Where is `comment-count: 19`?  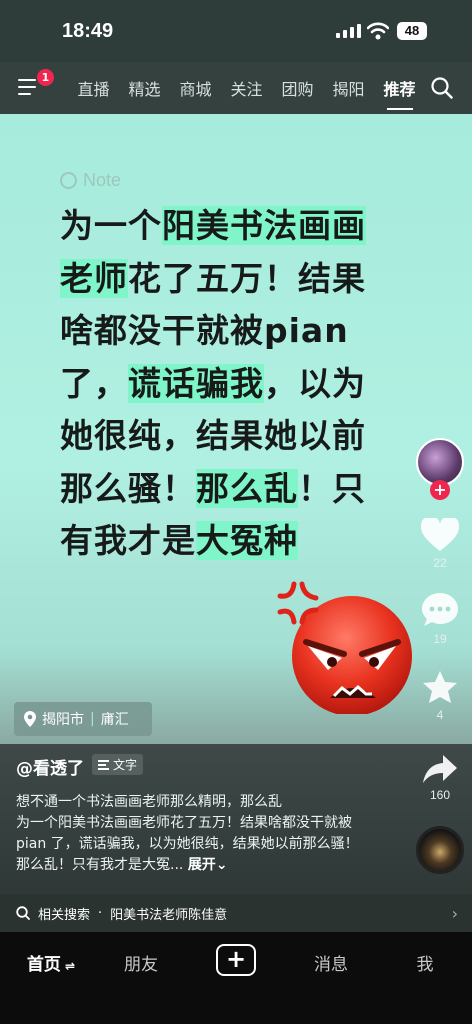
comment-count: 19 is located at coordinates (440, 639).